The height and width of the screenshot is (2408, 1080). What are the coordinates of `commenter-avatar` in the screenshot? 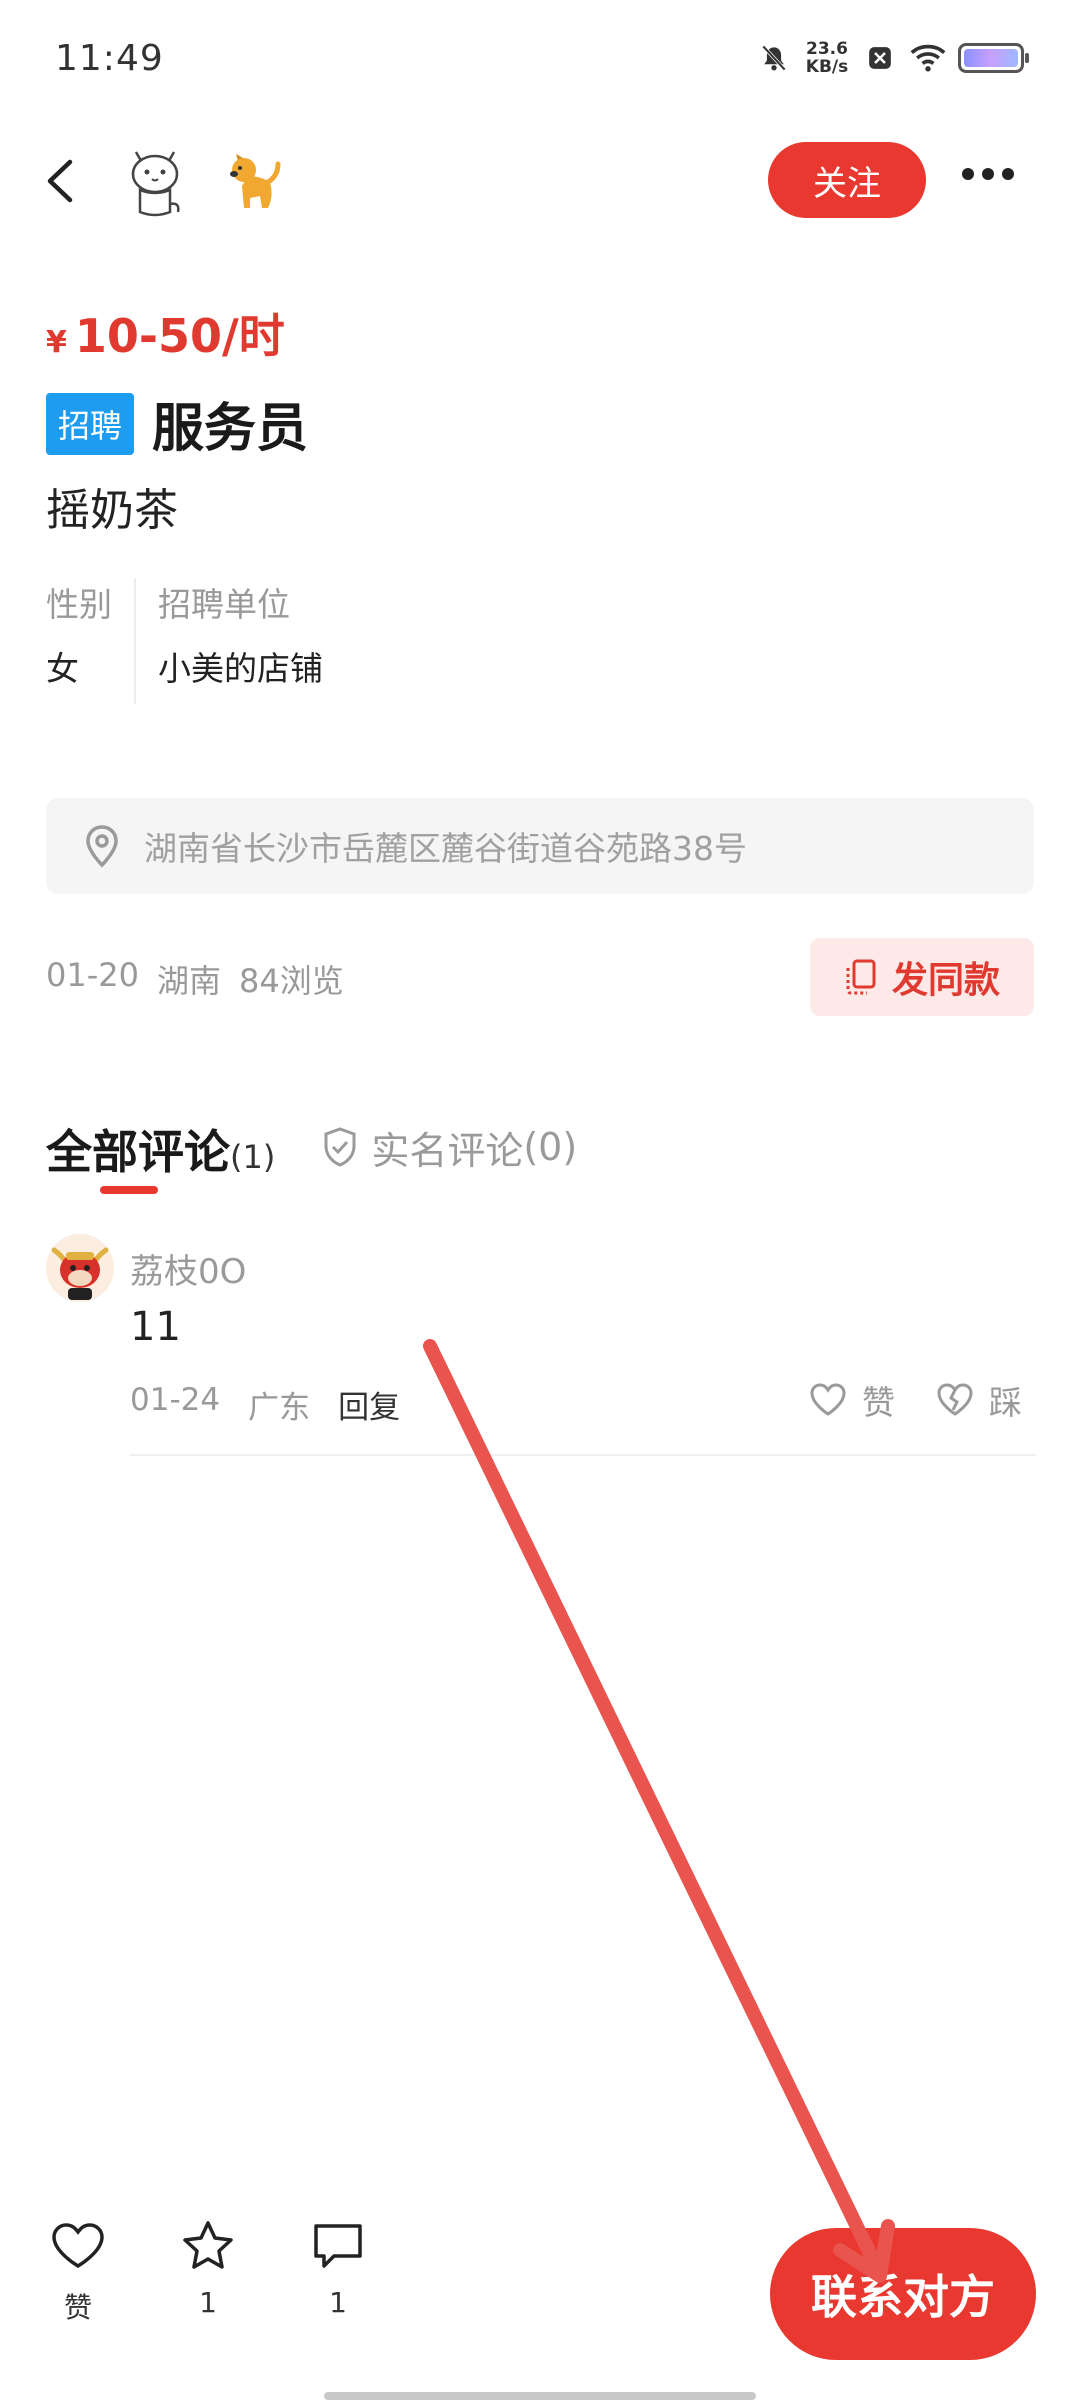 It's located at (80, 1268).